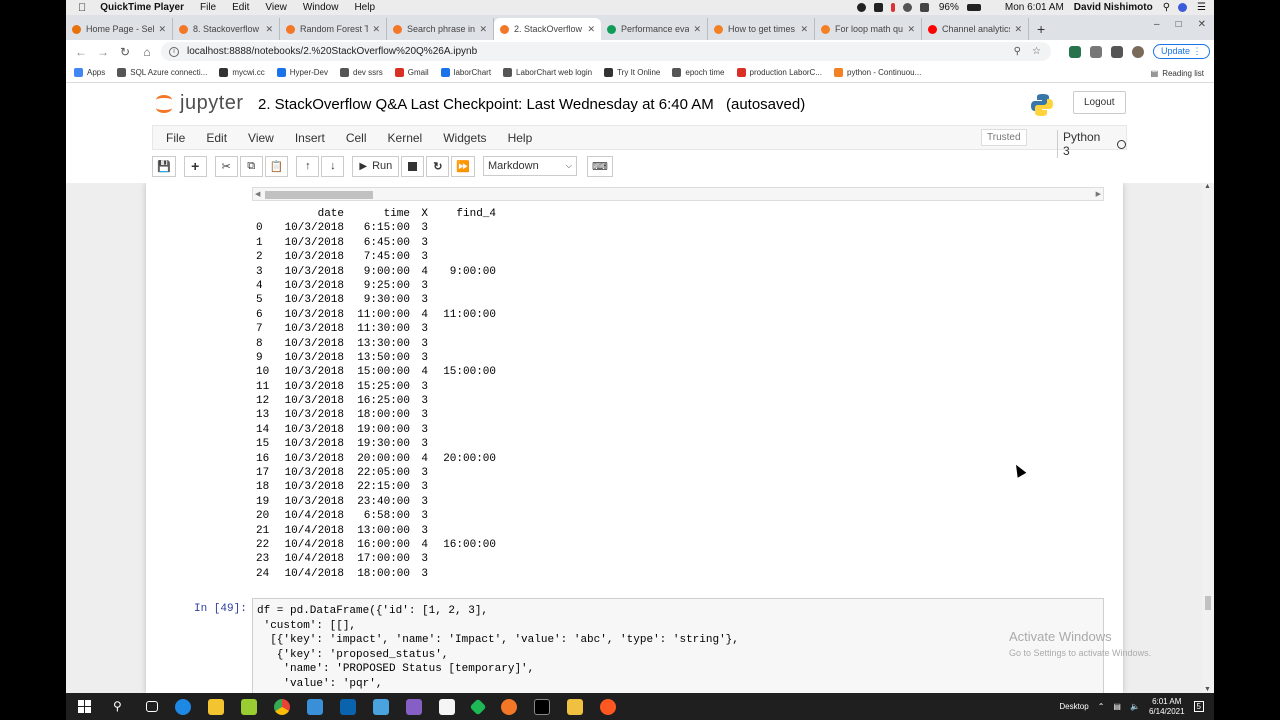 This screenshot has height=720, width=1280. Describe the element at coordinates (319, 195) in the screenshot. I see `scroll-thumb` at that location.